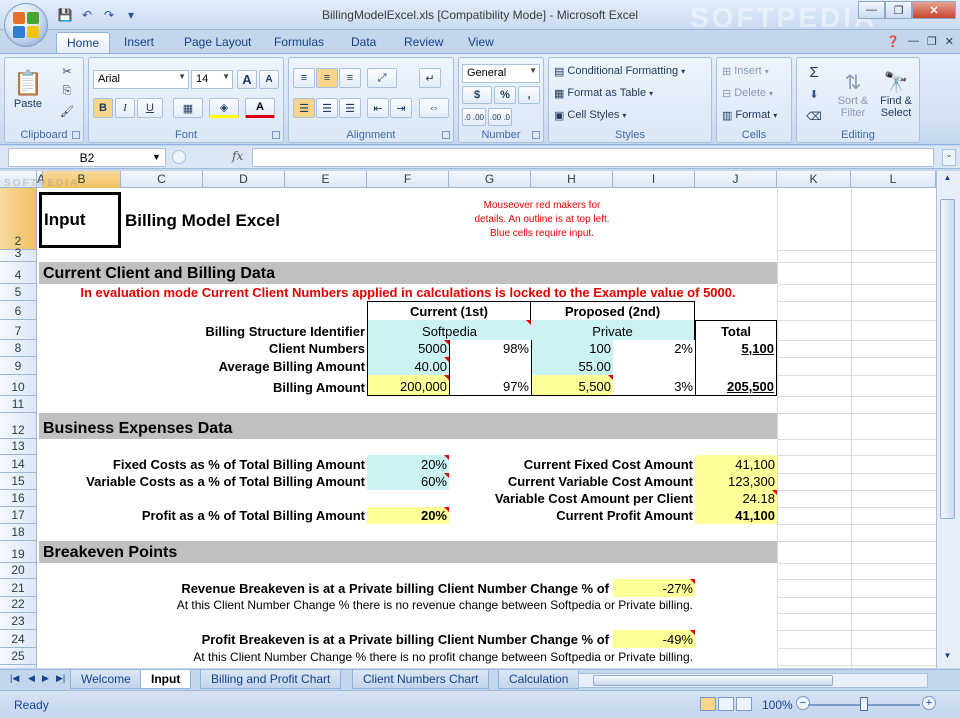 This screenshot has height=718, width=960. I want to click on tab-home: Home, so click(83, 43).